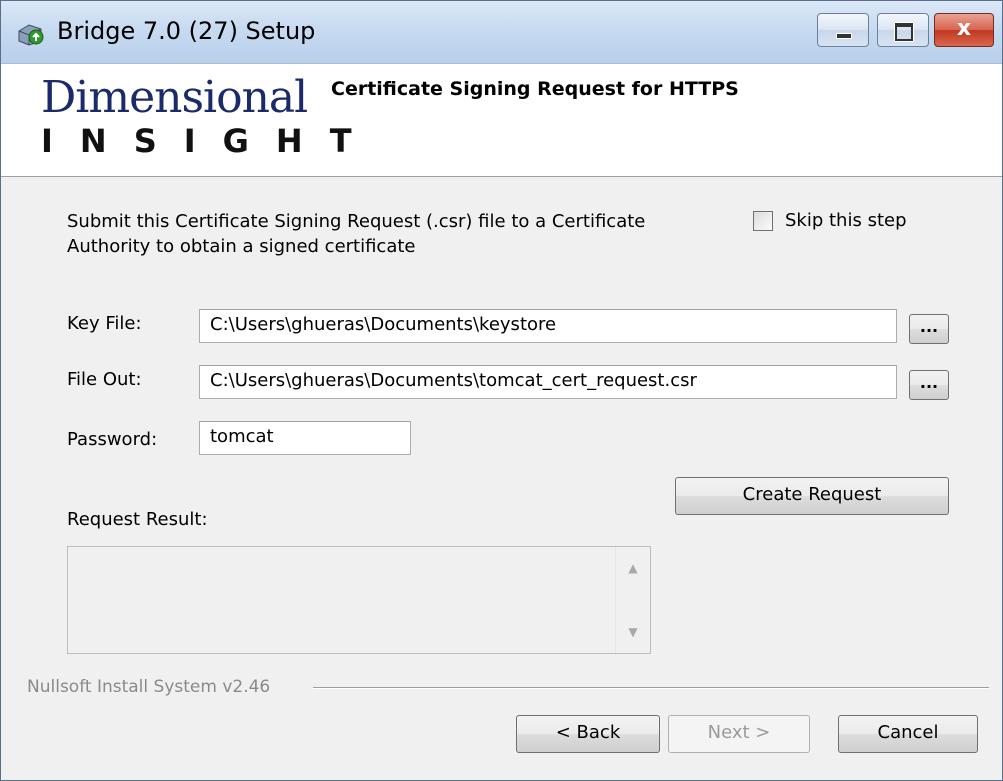  I want to click on skip-step-label: Skip this step, so click(846, 220).